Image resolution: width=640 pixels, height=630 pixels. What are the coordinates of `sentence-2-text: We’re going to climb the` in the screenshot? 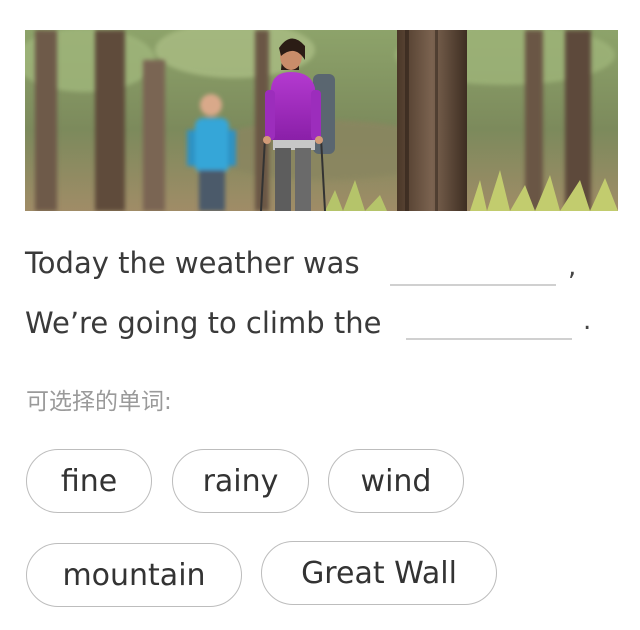 It's located at (203, 323).